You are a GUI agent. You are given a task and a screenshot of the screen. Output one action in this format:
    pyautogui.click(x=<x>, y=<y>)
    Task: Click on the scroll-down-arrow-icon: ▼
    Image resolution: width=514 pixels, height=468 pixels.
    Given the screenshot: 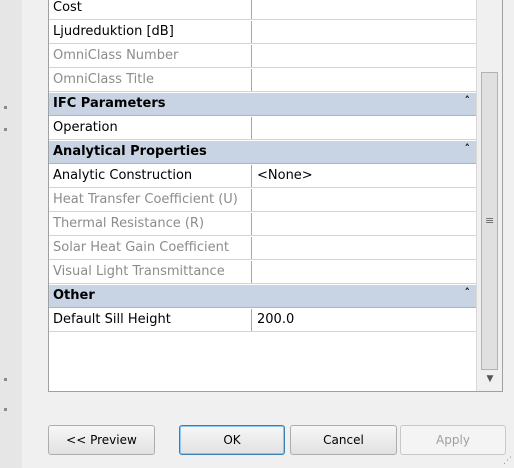 What is the action you would take?
    pyautogui.click(x=490, y=379)
    